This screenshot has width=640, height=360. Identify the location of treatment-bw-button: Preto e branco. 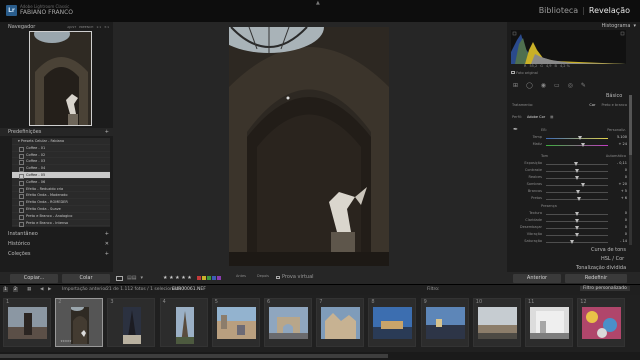
(614, 105).